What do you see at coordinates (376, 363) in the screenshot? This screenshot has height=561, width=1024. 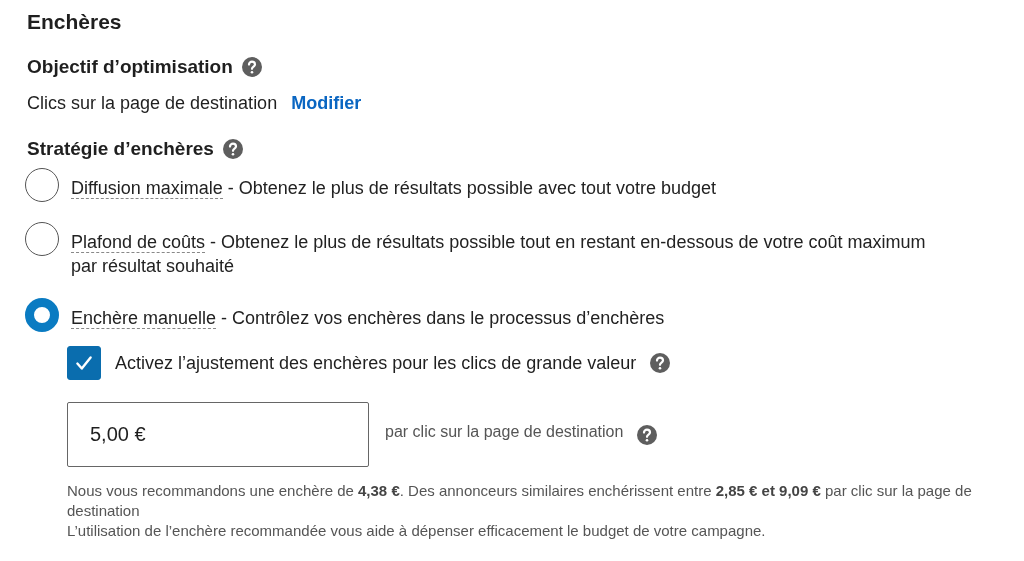 I see `checkbox-label: Activez l’ajustement des enchères pour les clics de grande valeur` at bounding box center [376, 363].